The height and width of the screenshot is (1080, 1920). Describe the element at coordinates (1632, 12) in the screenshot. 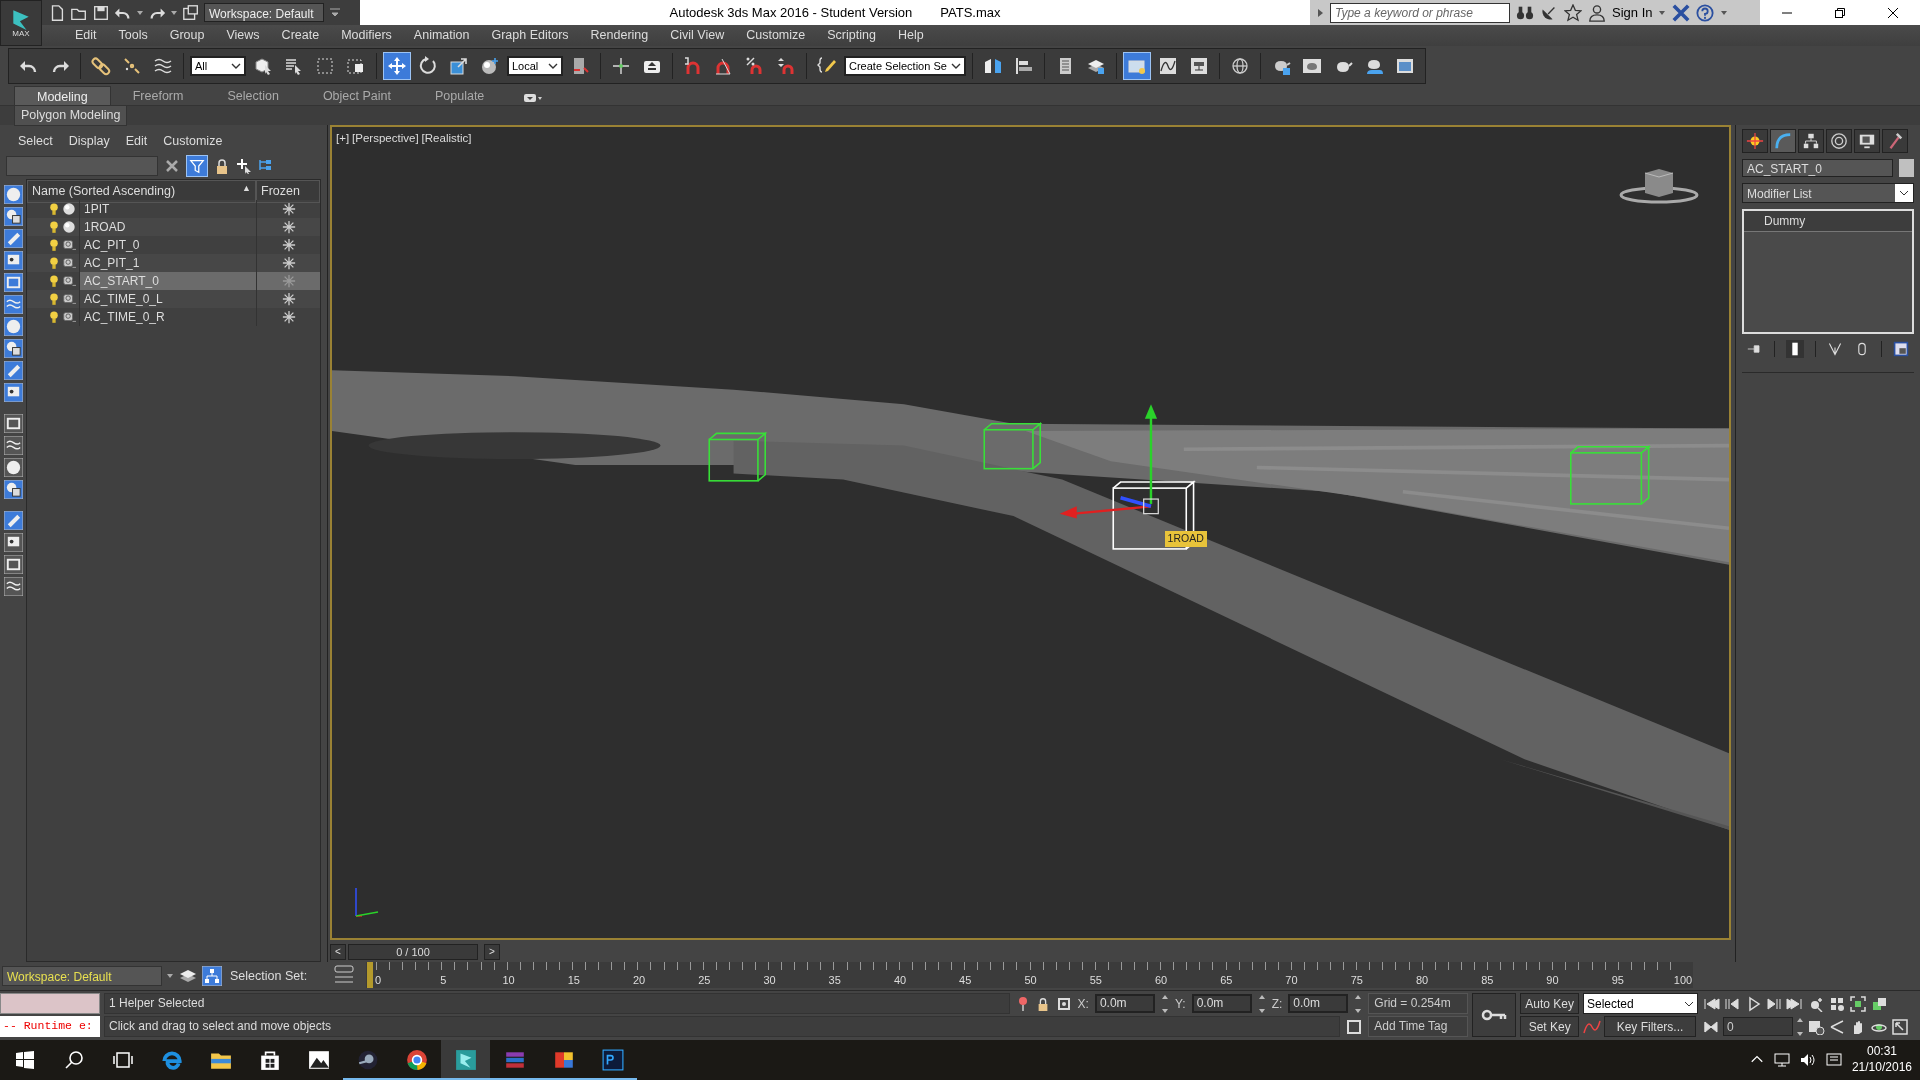

I see `sign-in-link: Sign In` at that location.